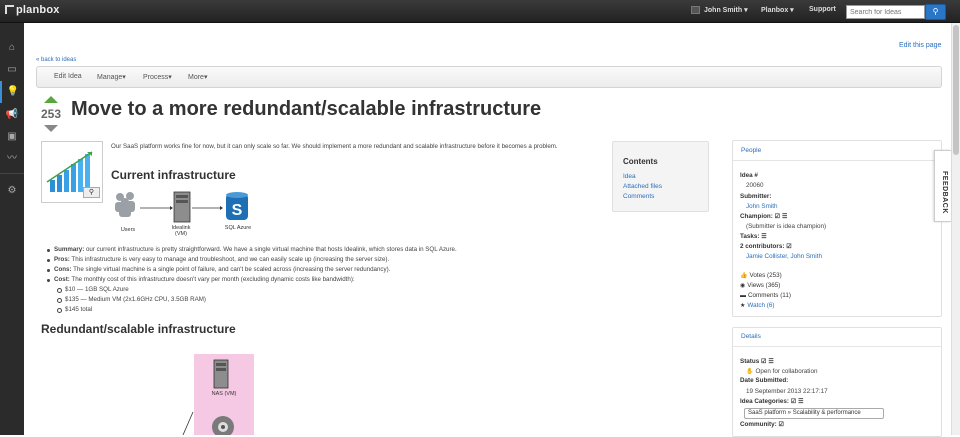  Describe the element at coordinates (777, 10) in the screenshot. I see `planbox-menu: Planbox ▾` at that location.